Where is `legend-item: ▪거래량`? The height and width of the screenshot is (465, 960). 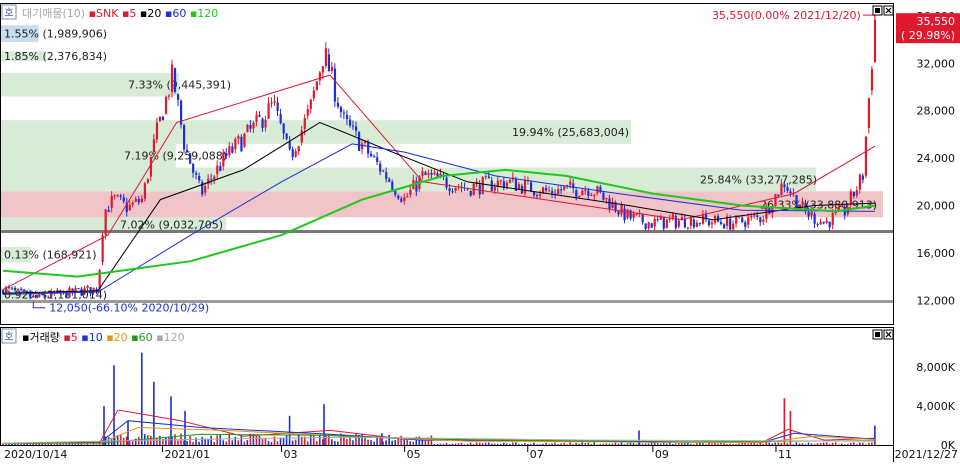 legend-item: ▪거래량 is located at coordinates (42, 337).